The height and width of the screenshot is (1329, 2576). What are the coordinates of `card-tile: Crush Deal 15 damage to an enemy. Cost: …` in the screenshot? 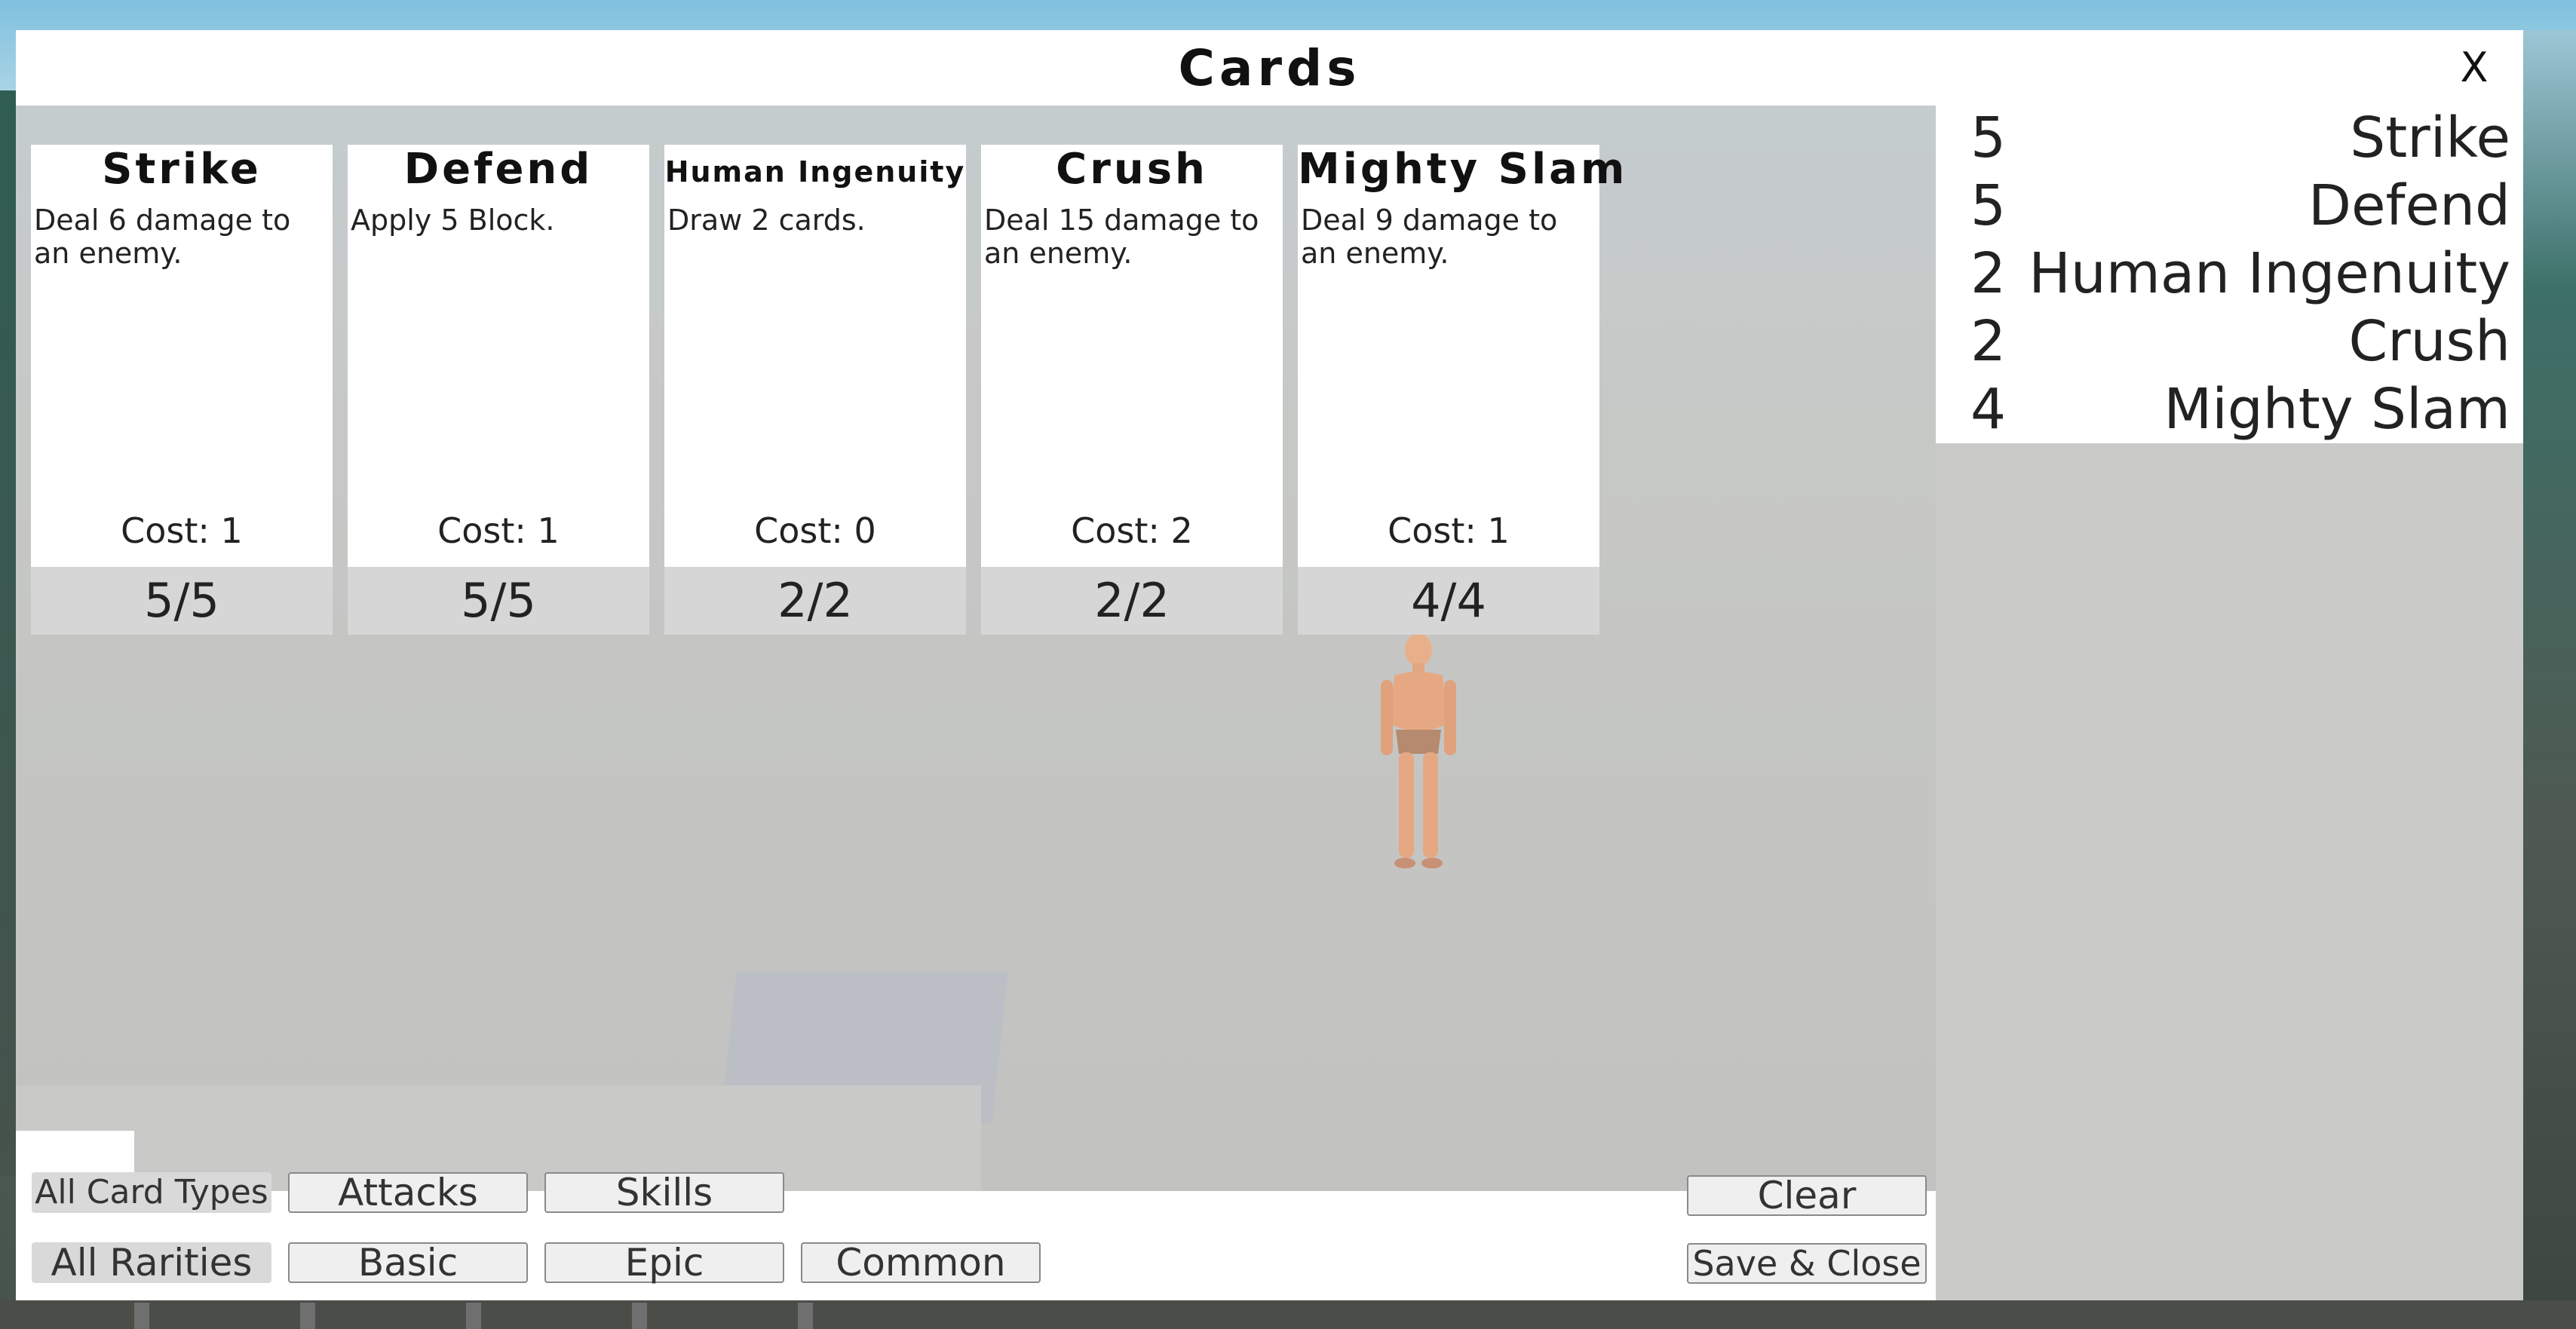 It's located at (1132, 390).